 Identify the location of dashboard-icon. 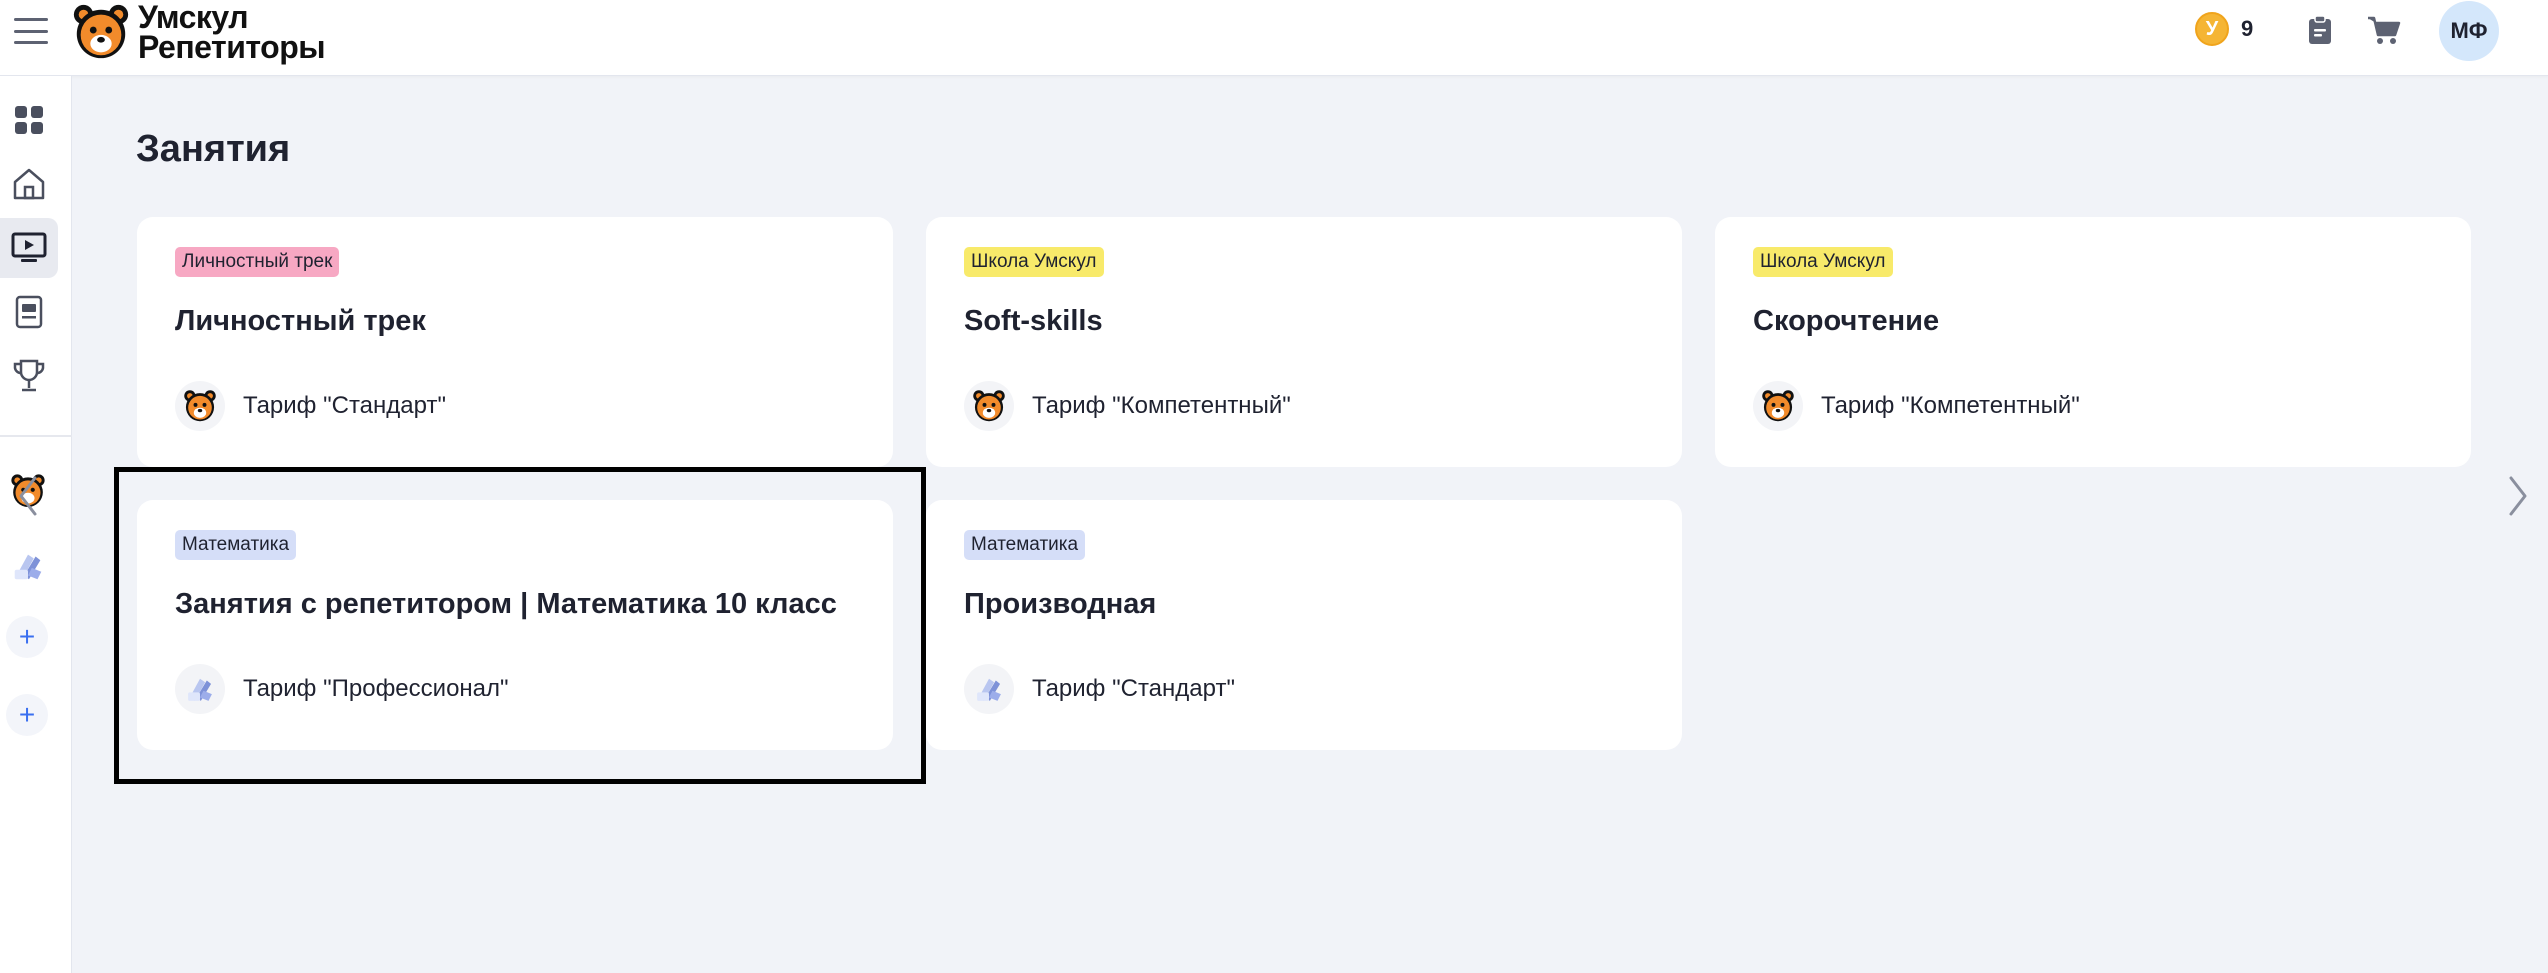
(29, 120).